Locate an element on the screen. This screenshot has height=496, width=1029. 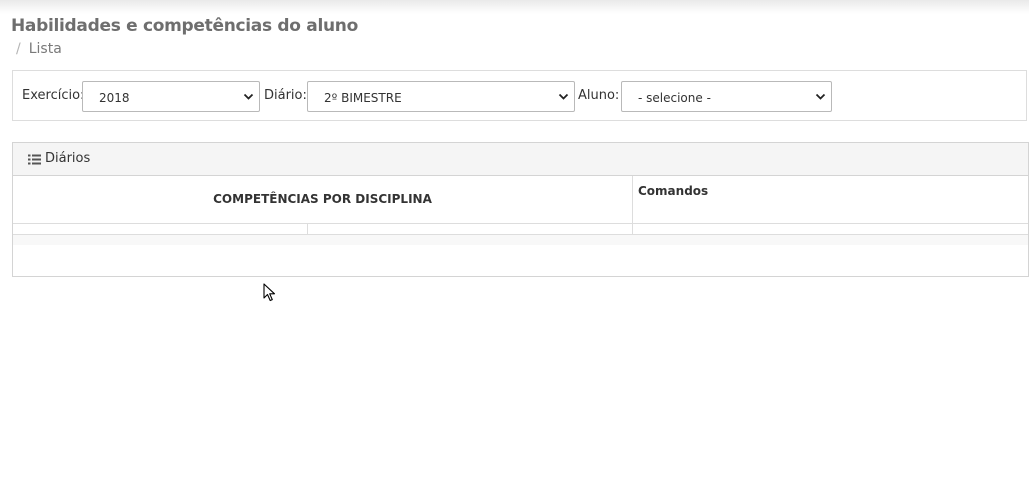
aluno-value: - selecione - is located at coordinates (674, 98).